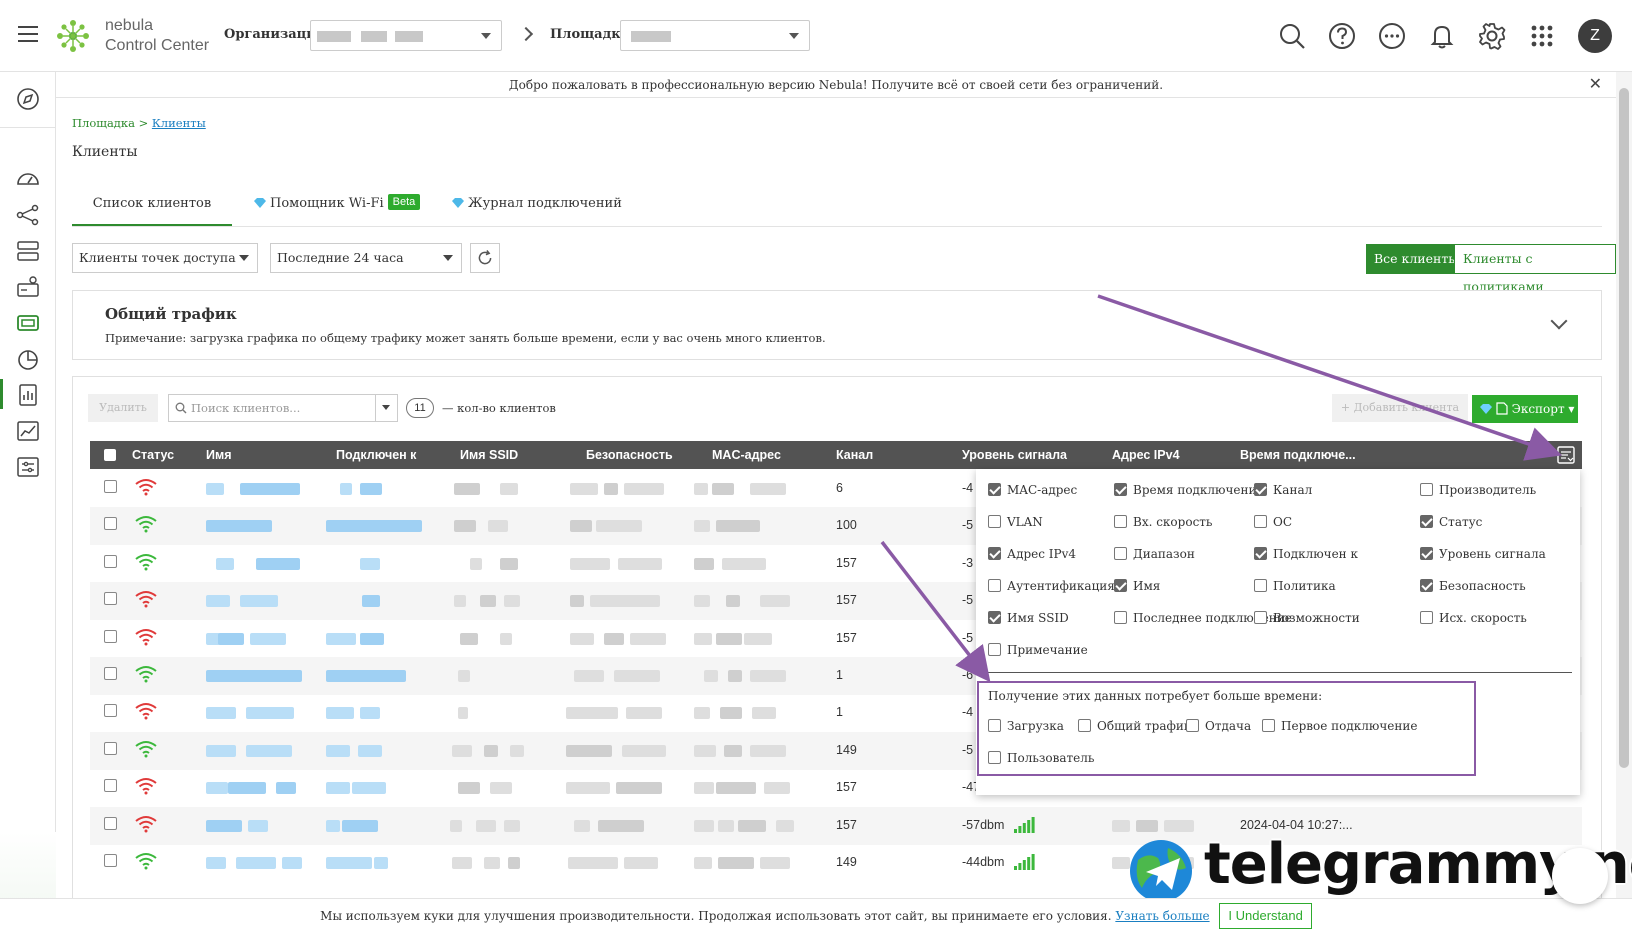 This screenshot has height=934, width=1632. Describe the element at coordinates (376, 455) in the screenshot. I see `col-connected-to: Подключен к` at that location.